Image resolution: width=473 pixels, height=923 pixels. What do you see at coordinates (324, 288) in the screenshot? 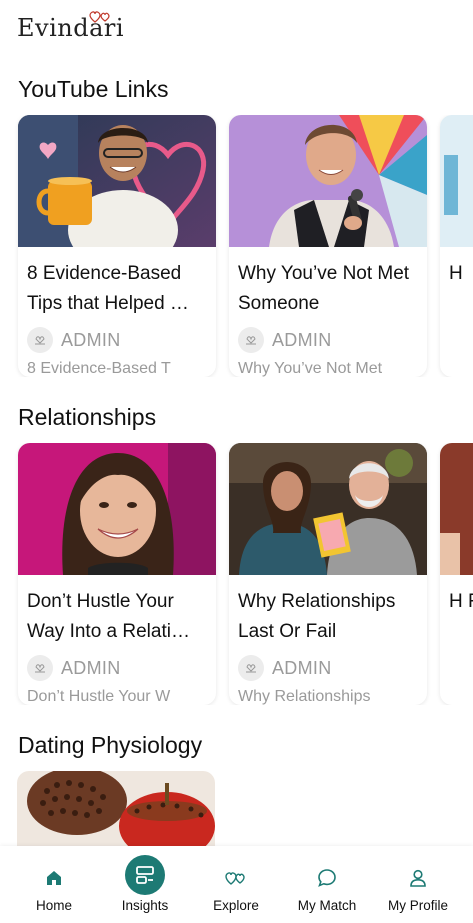
I see `card-title: Why You’ve Not Met Someone` at bounding box center [324, 288].